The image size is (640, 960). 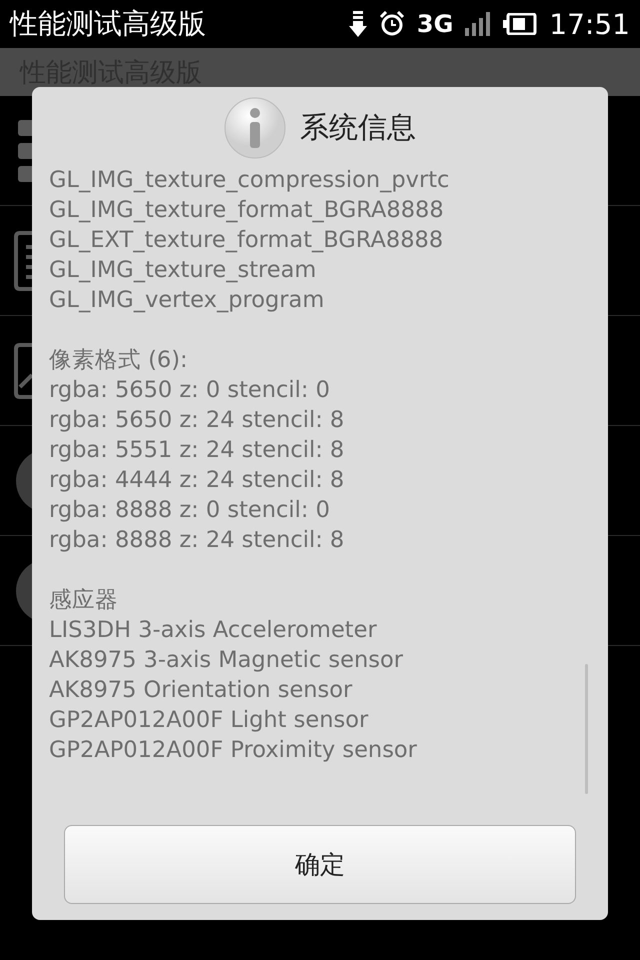 What do you see at coordinates (213, 630) in the screenshot?
I see `info-line: LIS3DH 3-axis Accelerometer` at bounding box center [213, 630].